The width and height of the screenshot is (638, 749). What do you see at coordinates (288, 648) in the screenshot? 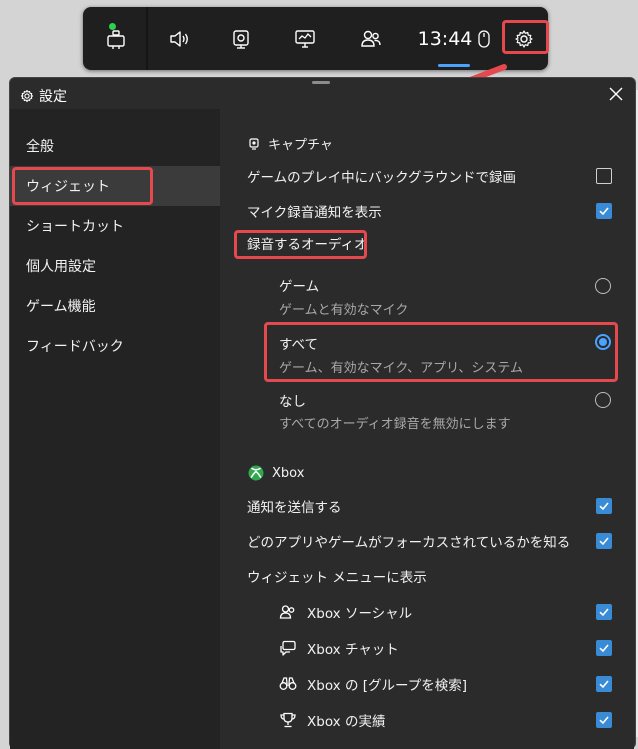
I see `chat-icon` at bounding box center [288, 648].